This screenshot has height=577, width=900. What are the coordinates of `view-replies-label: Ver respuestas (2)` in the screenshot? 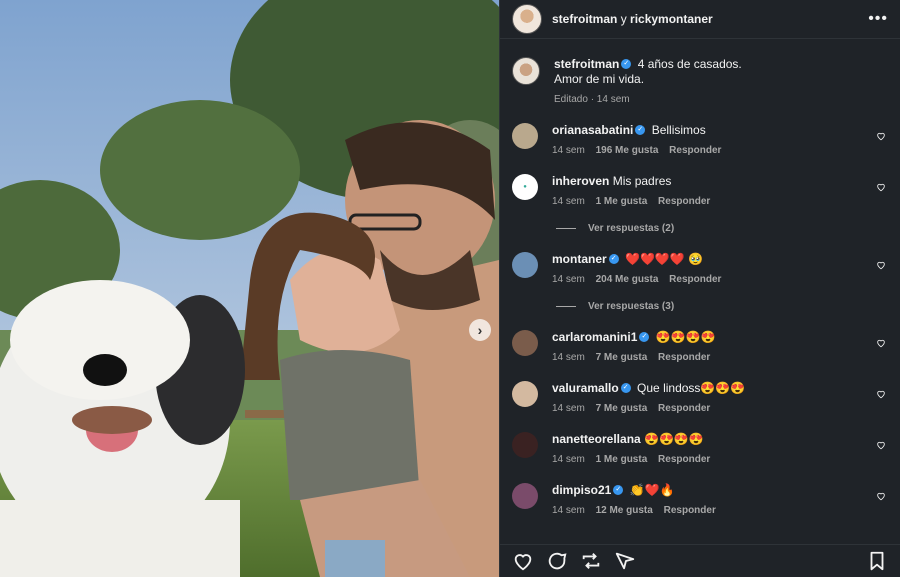 It's located at (631, 228).